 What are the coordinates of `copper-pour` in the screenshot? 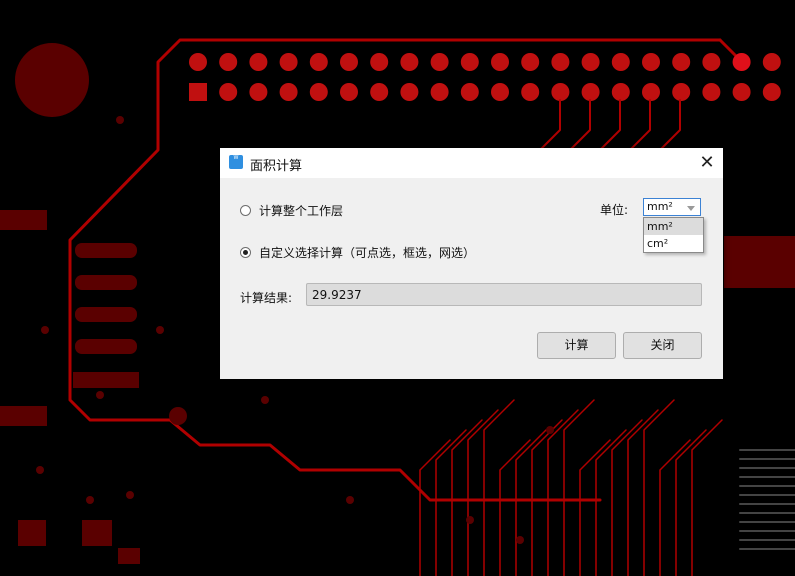 It's located at (759, 262).